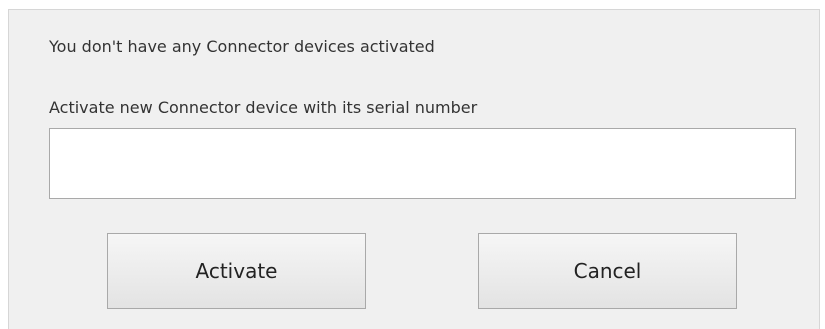  Describe the element at coordinates (607, 271) in the screenshot. I see `cancel-button: Cancel` at that location.